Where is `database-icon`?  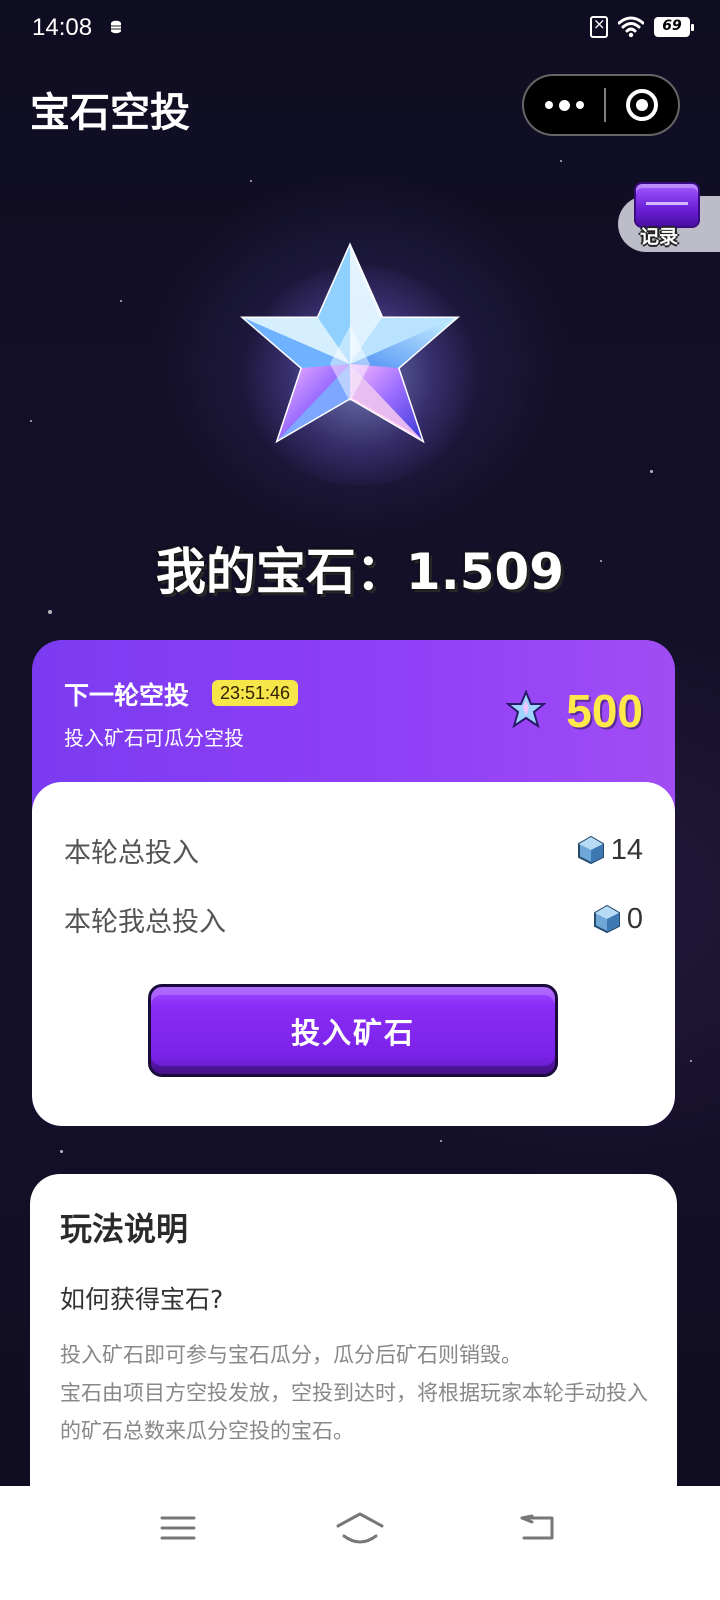
database-icon is located at coordinates (116, 27).